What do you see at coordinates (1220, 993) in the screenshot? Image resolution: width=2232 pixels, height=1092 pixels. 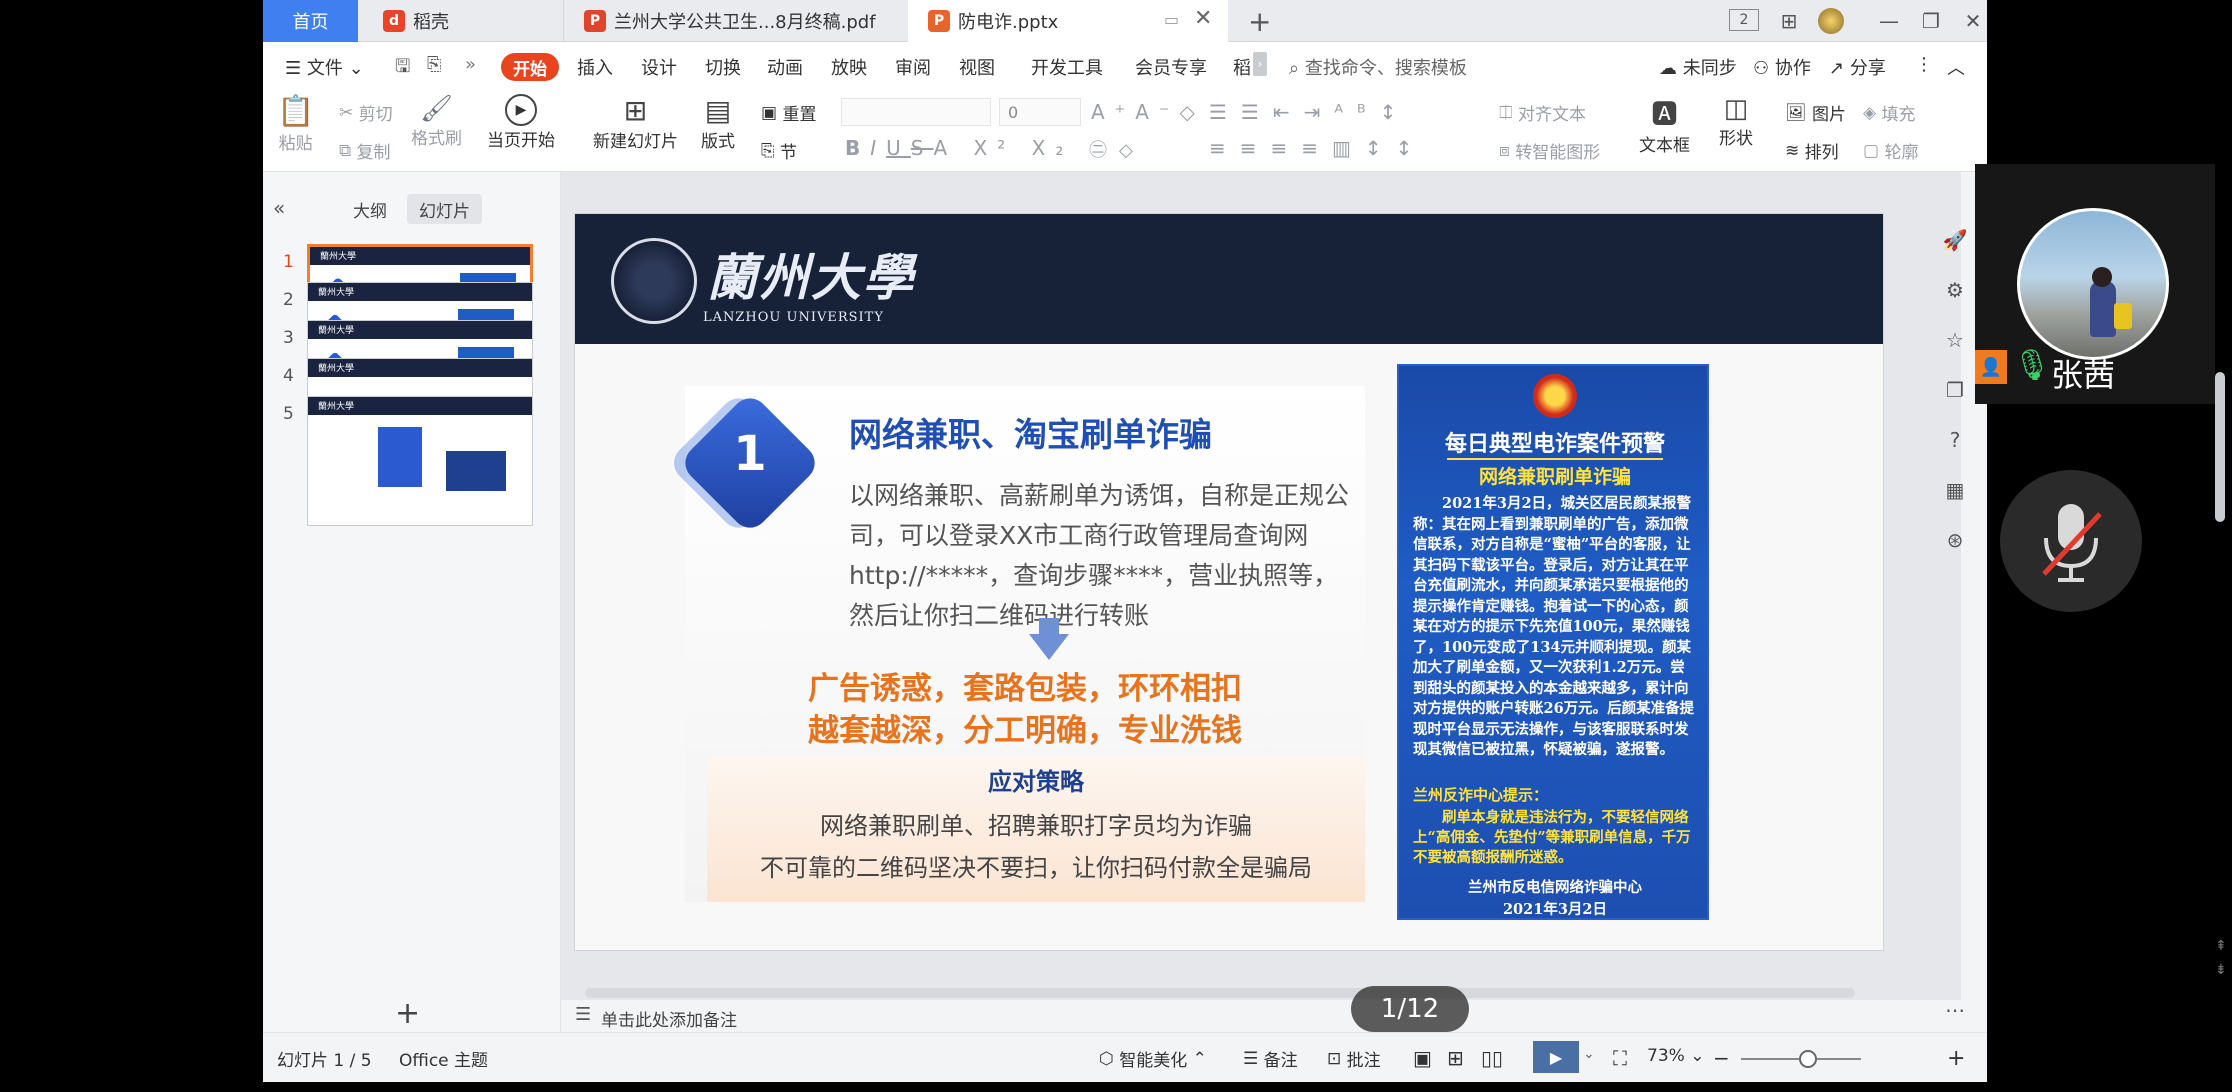 I see `horizontal-scrollbar` at bounding box center [1220, 993].